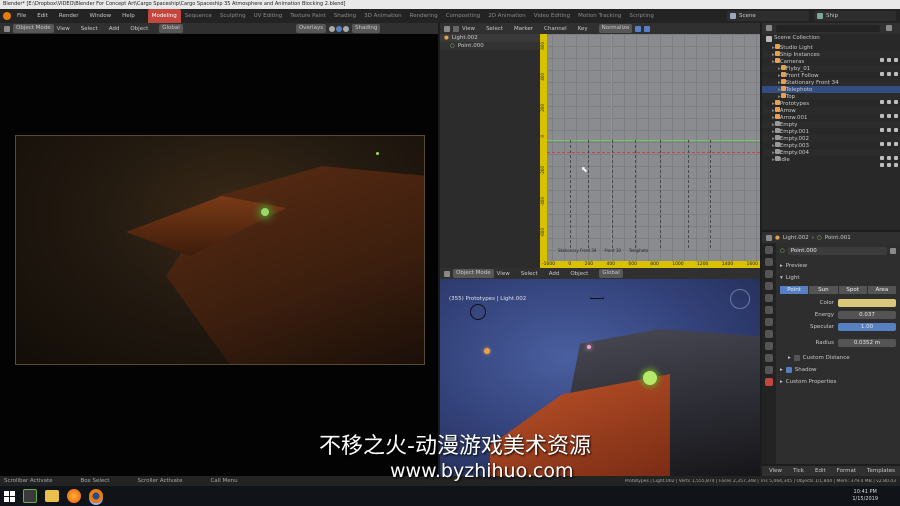 Image resolution: width=900 pixels, height=506 pixels. Describe the element at coordinates (579, 274) in the screenshot. I see `viewport-menu-item: Object` at that location.